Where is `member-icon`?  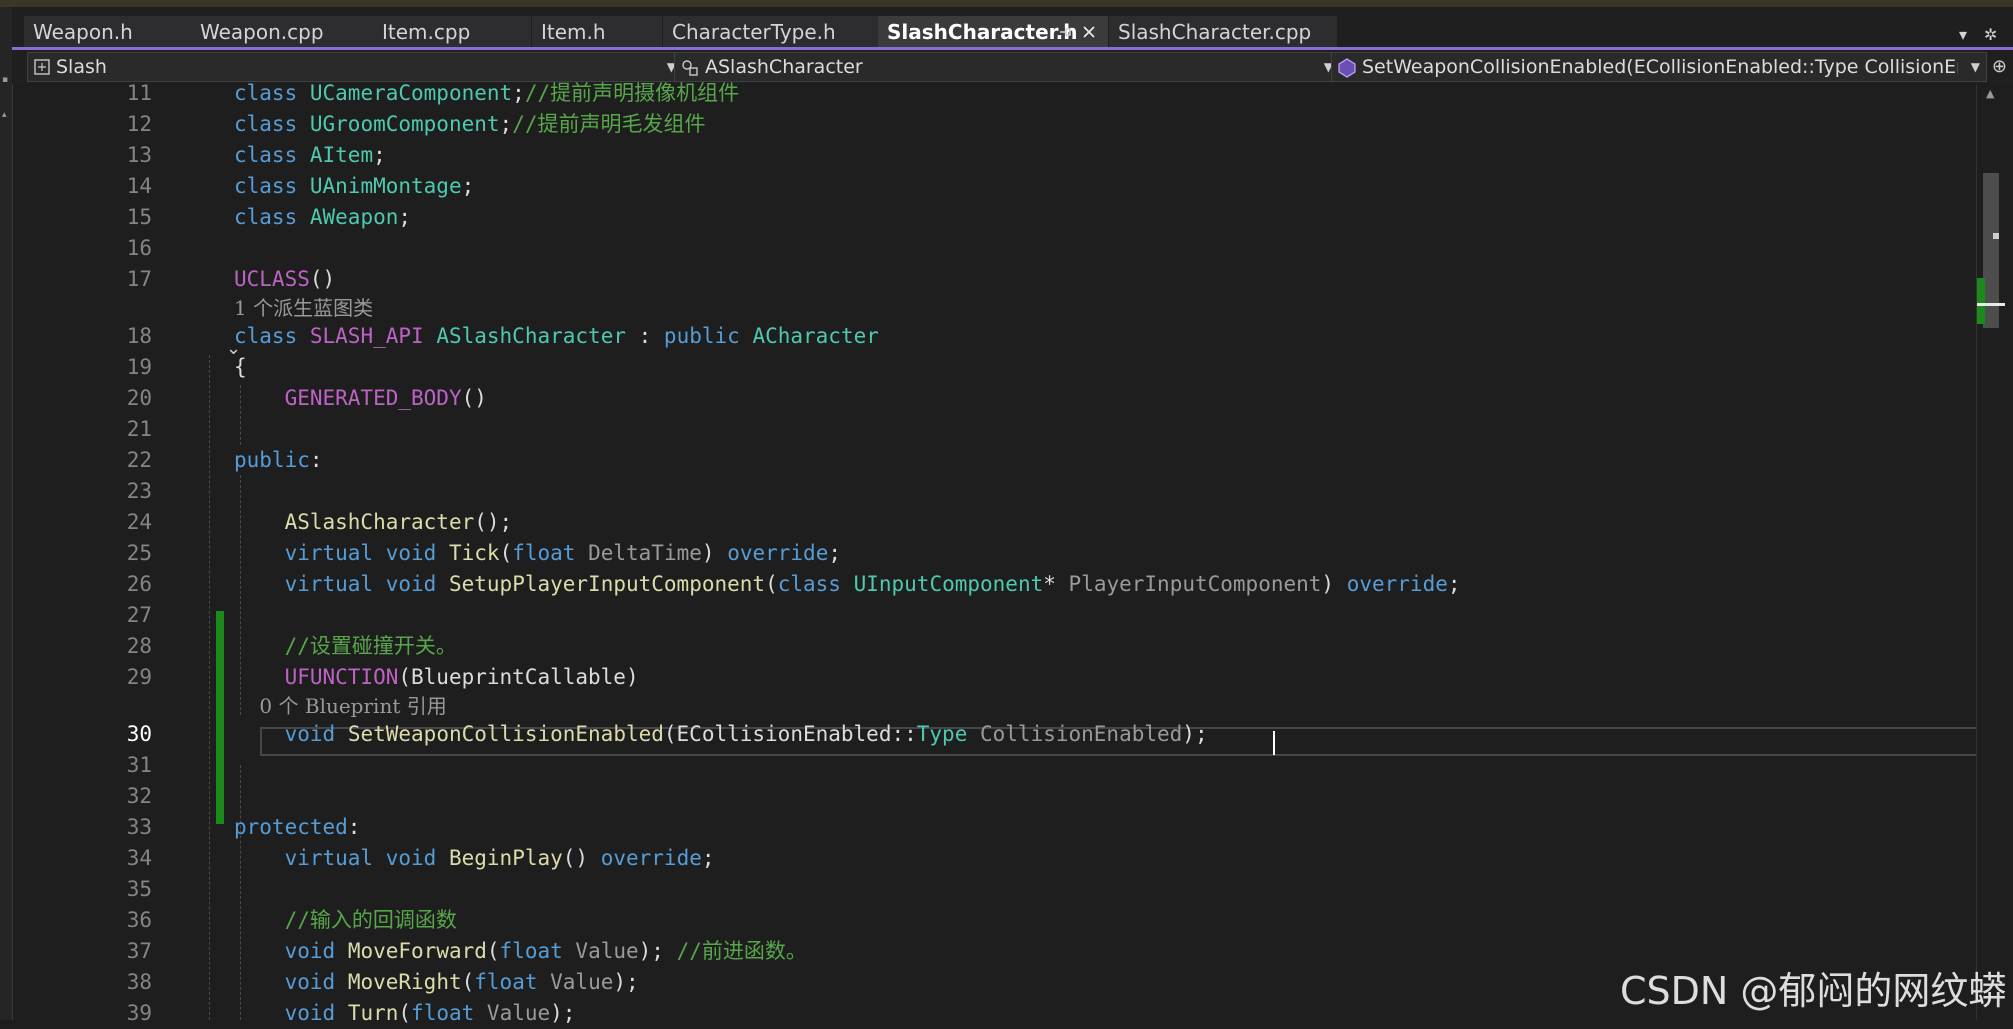 member-icon is located at coordinates (1347, 67).